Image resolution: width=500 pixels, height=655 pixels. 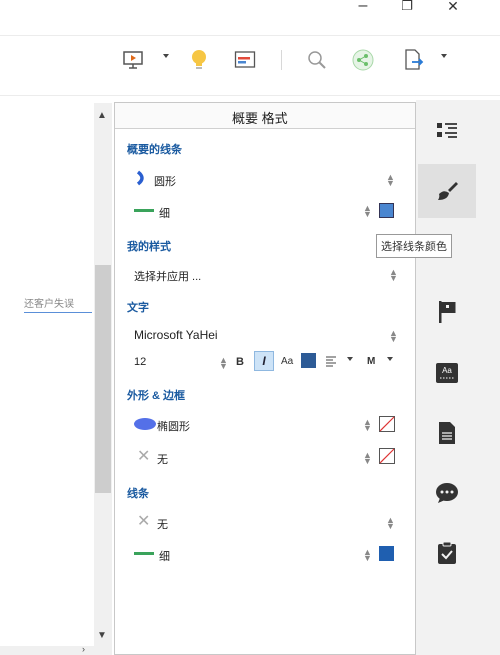 I want to click on fill-color-none-icon, so click(x=387, y=425).